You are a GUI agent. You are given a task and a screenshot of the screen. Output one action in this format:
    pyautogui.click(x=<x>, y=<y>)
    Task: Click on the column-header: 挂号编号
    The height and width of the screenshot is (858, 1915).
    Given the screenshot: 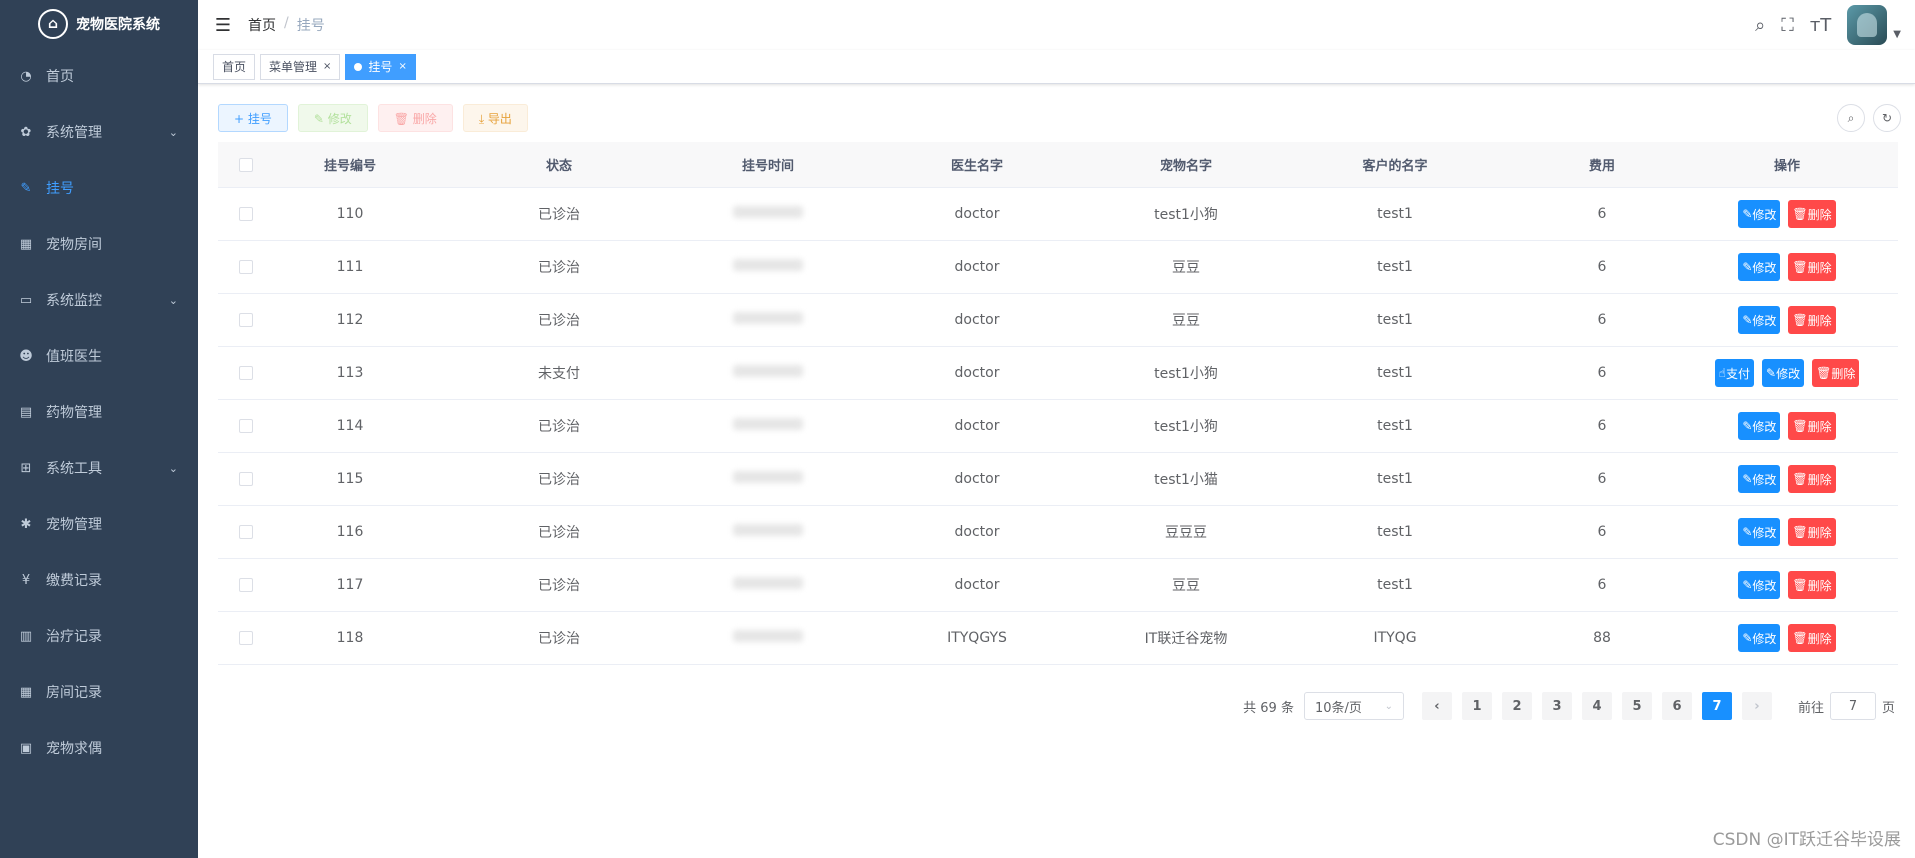 What is the action you would take?
    pyautogui.click(x=349, y=166)
    